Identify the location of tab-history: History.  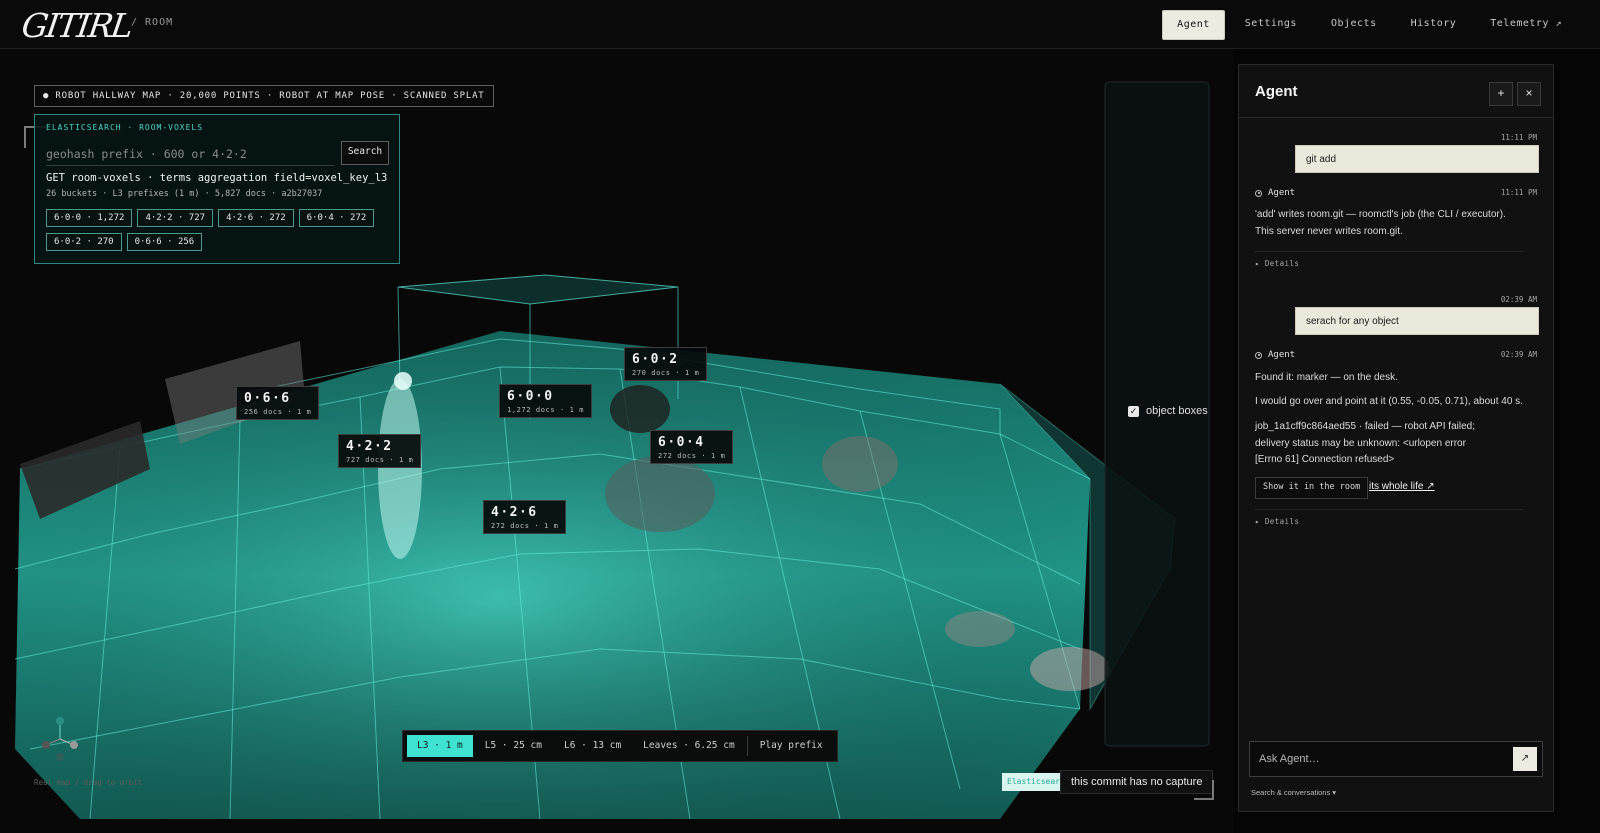
(1434, 24).